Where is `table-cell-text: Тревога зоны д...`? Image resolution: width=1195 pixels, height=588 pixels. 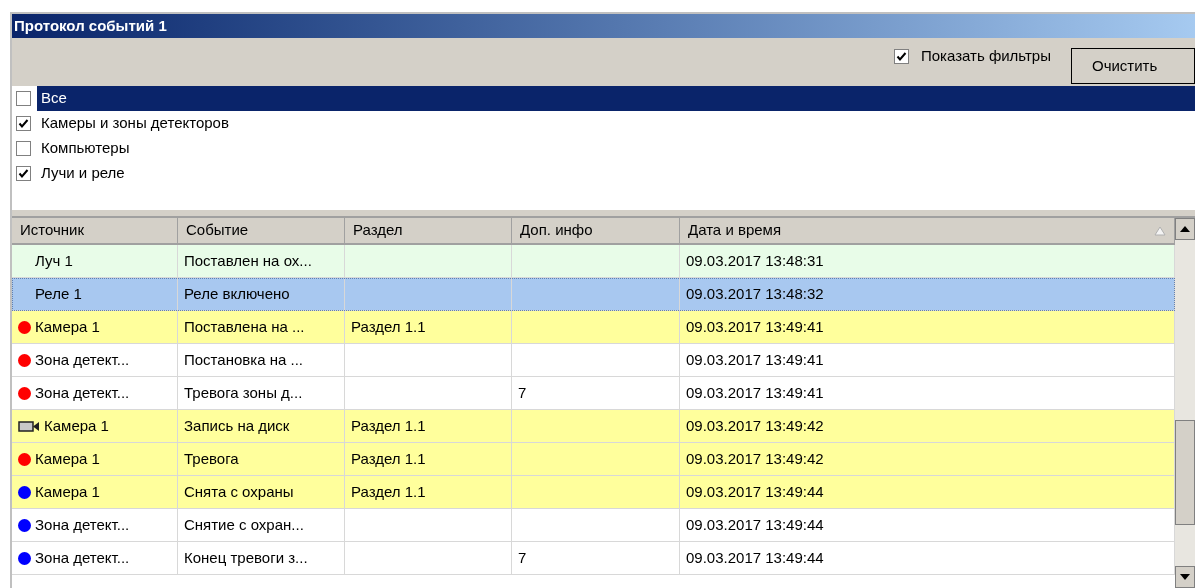 table-cell-text: Тревога зоны д... is located at coordinates (243, 392).